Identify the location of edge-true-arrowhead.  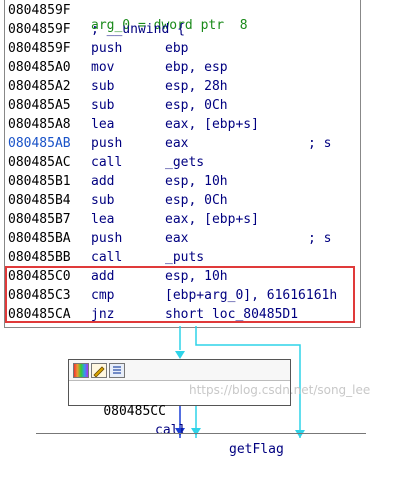
(180, 355).